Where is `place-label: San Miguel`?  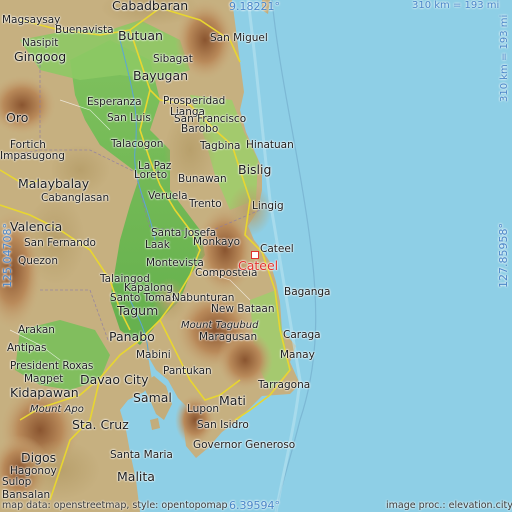
place-label: San Miguel is located at coordinates (239, 38).